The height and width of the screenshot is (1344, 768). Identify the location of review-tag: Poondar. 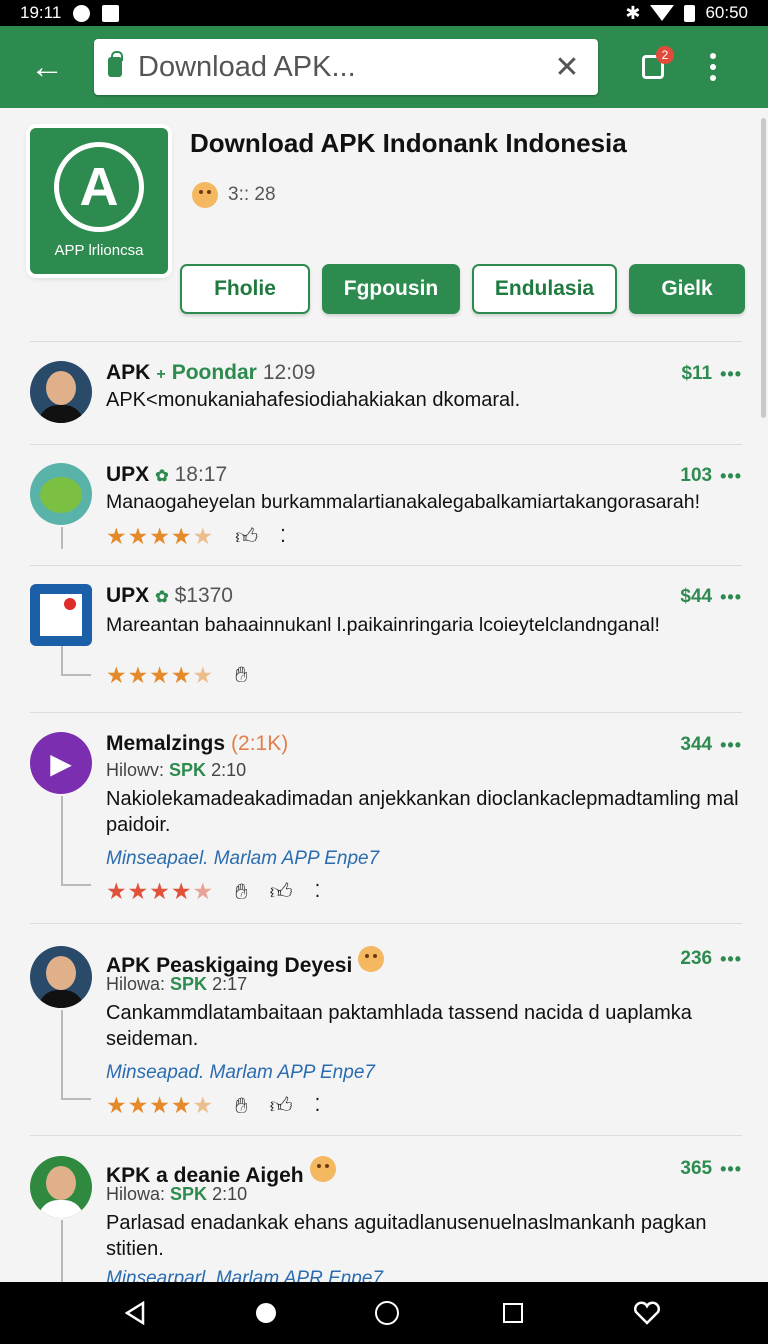
(214, 372).